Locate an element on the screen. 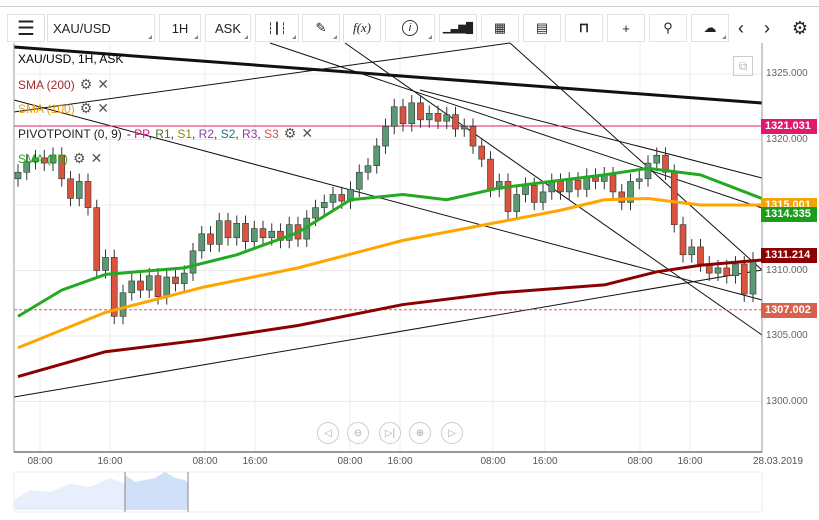 Image resolution: width=819 pixels, height=520 pixels. chevron-left-icon: ‹ is located at coordinates (741, 27).